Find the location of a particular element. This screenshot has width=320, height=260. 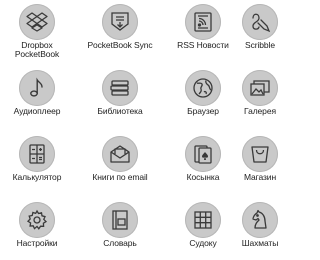

app-scribble: Scribble is located at coordinates (260, 31).